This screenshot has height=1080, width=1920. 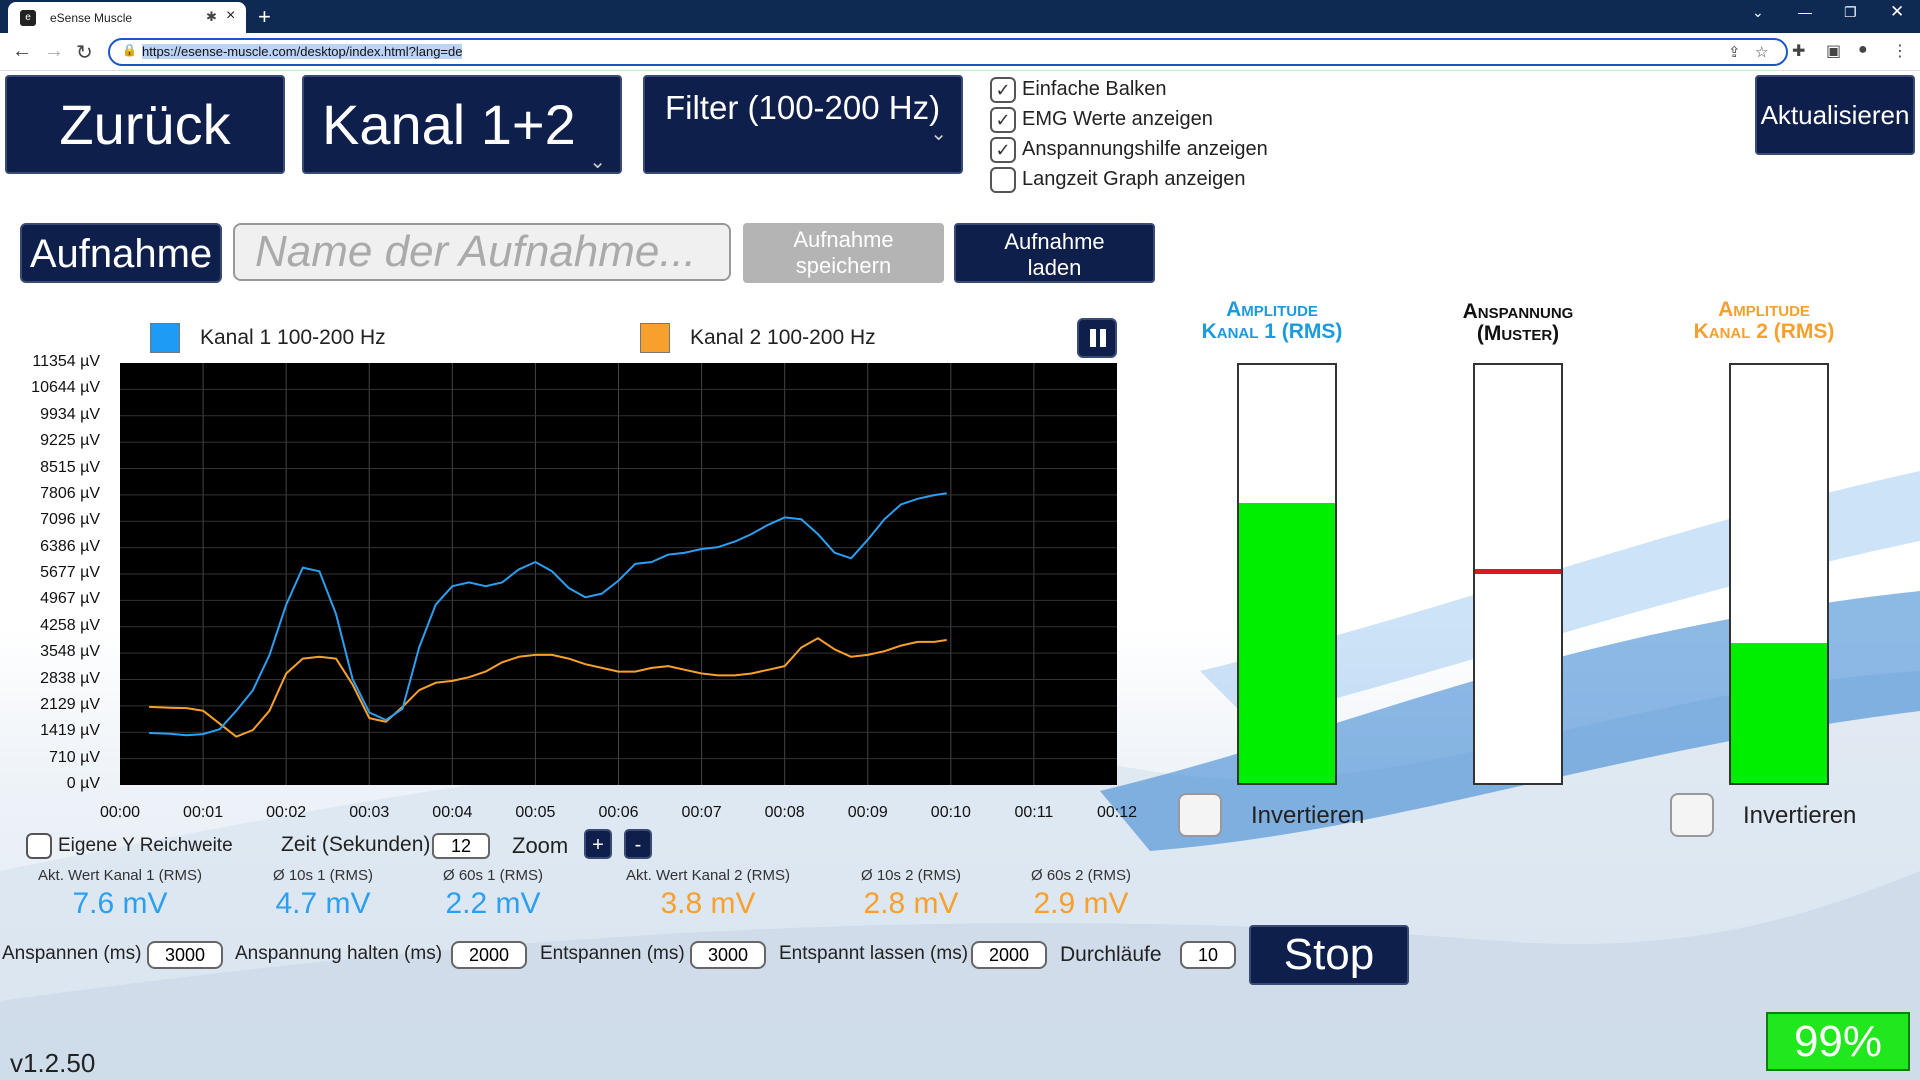 I want to click on option-label: Einfache Balken, so click(x=1094, y=89).